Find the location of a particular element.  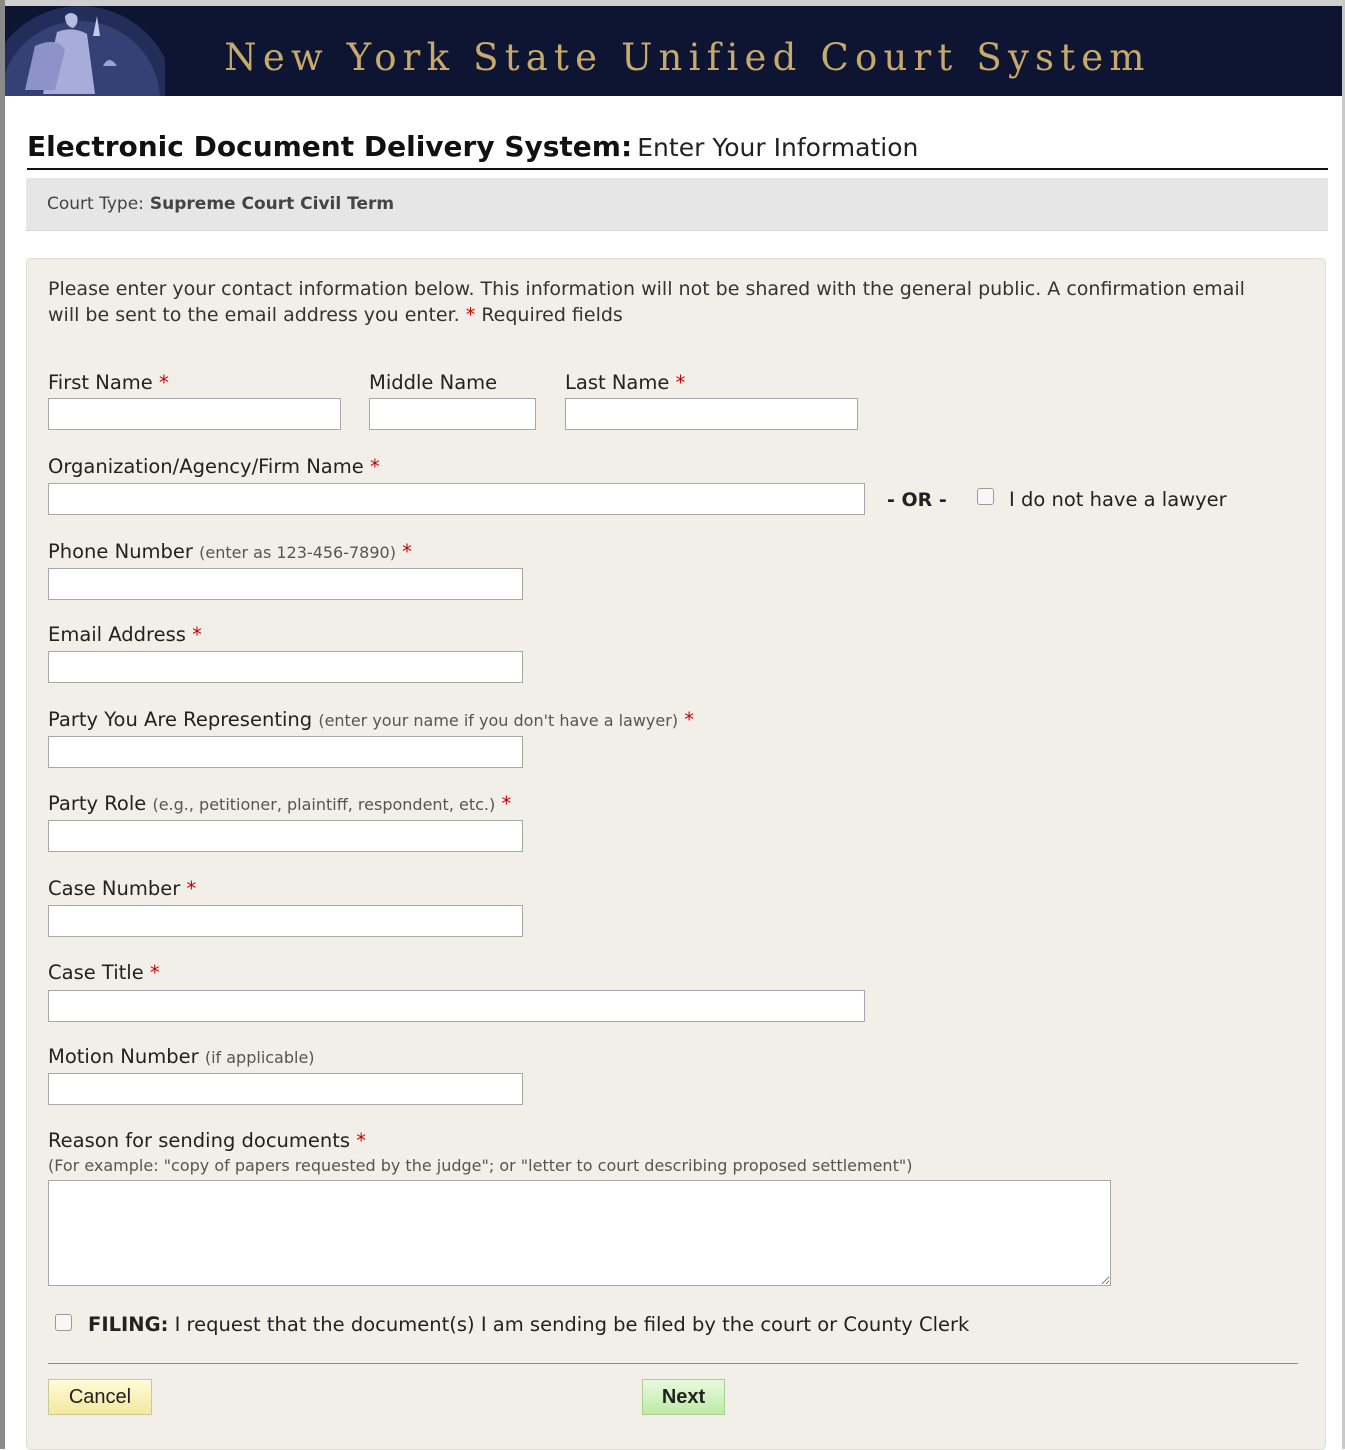

reason-textarea is located at coordinates (579, 1233).